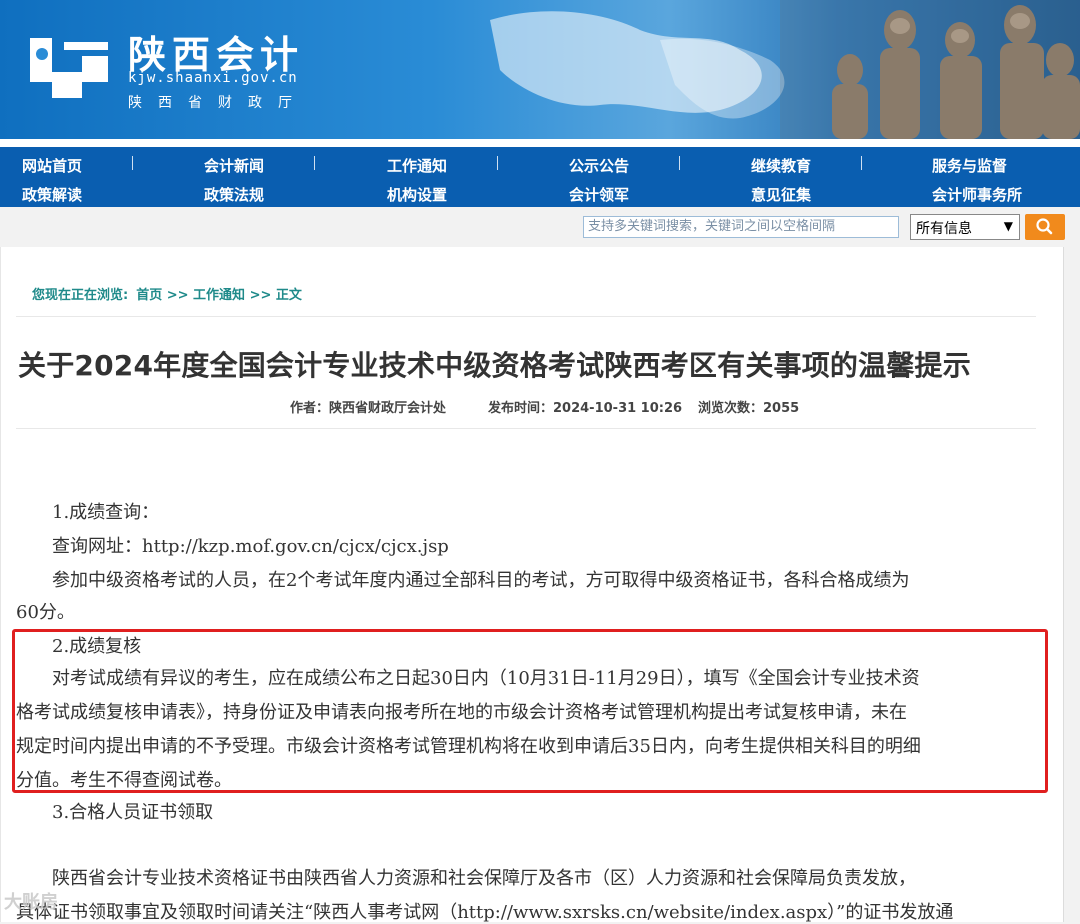 This screenshot has height=924, width=1080. I want to click on breadcrumb-label: 您现在正在浏览:, so click(80, 295).